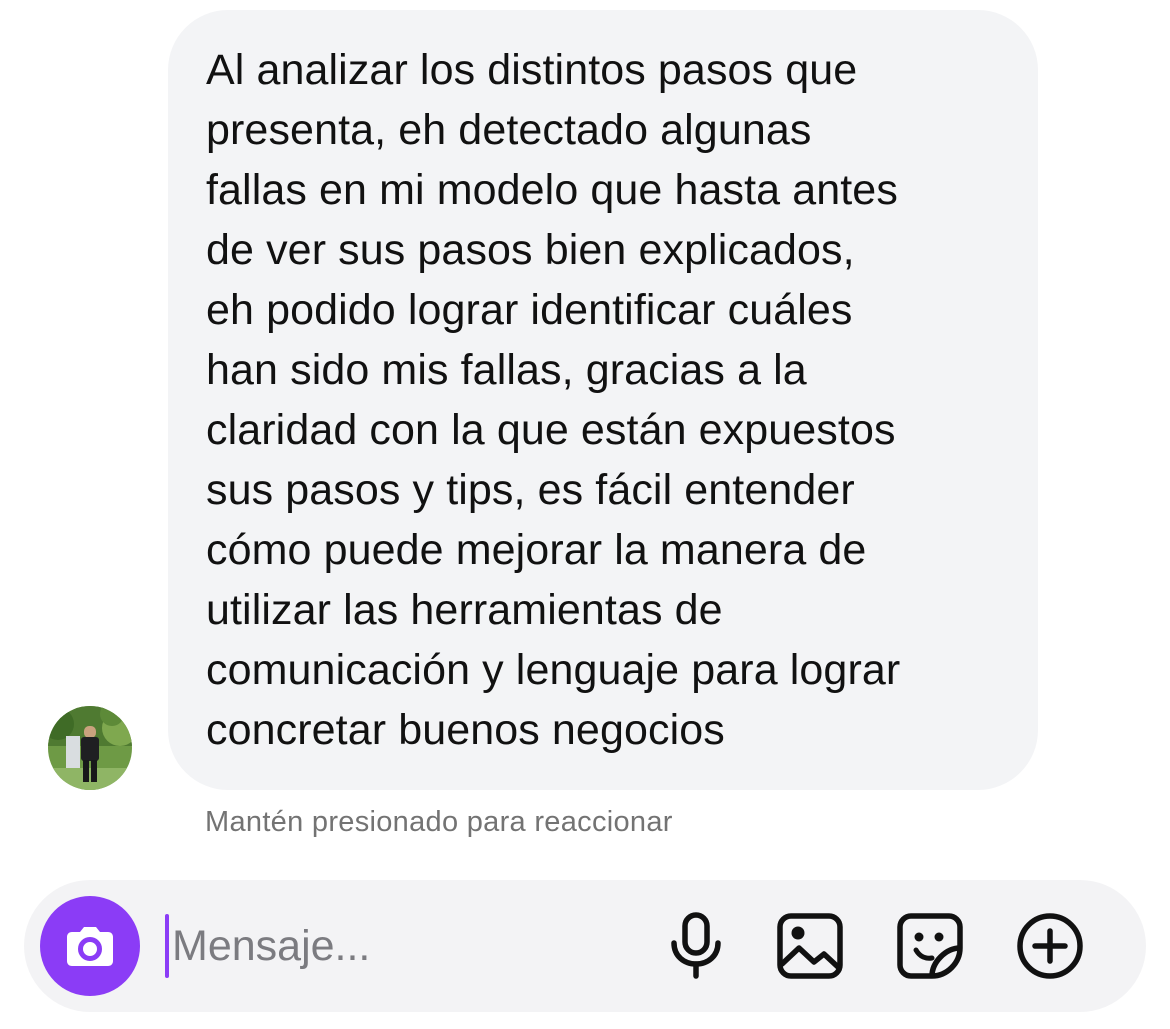 The image size is (1170, 1029). I want to click on message-input, so click(412, 946).